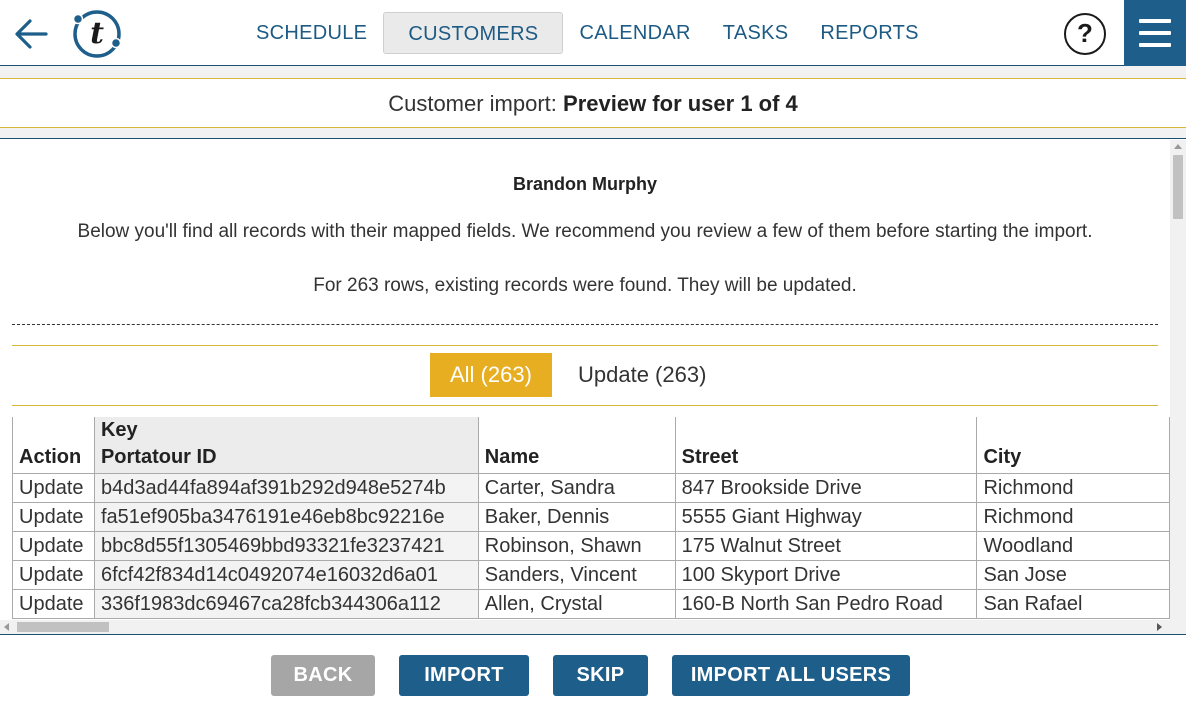 Image resolution: width=1186 pixels, height=706 pixels. What do you see at coordinates (642, 375) in the screenshot?
I see `filter-update-button: Update (263)` at bounding box center [642, 375].